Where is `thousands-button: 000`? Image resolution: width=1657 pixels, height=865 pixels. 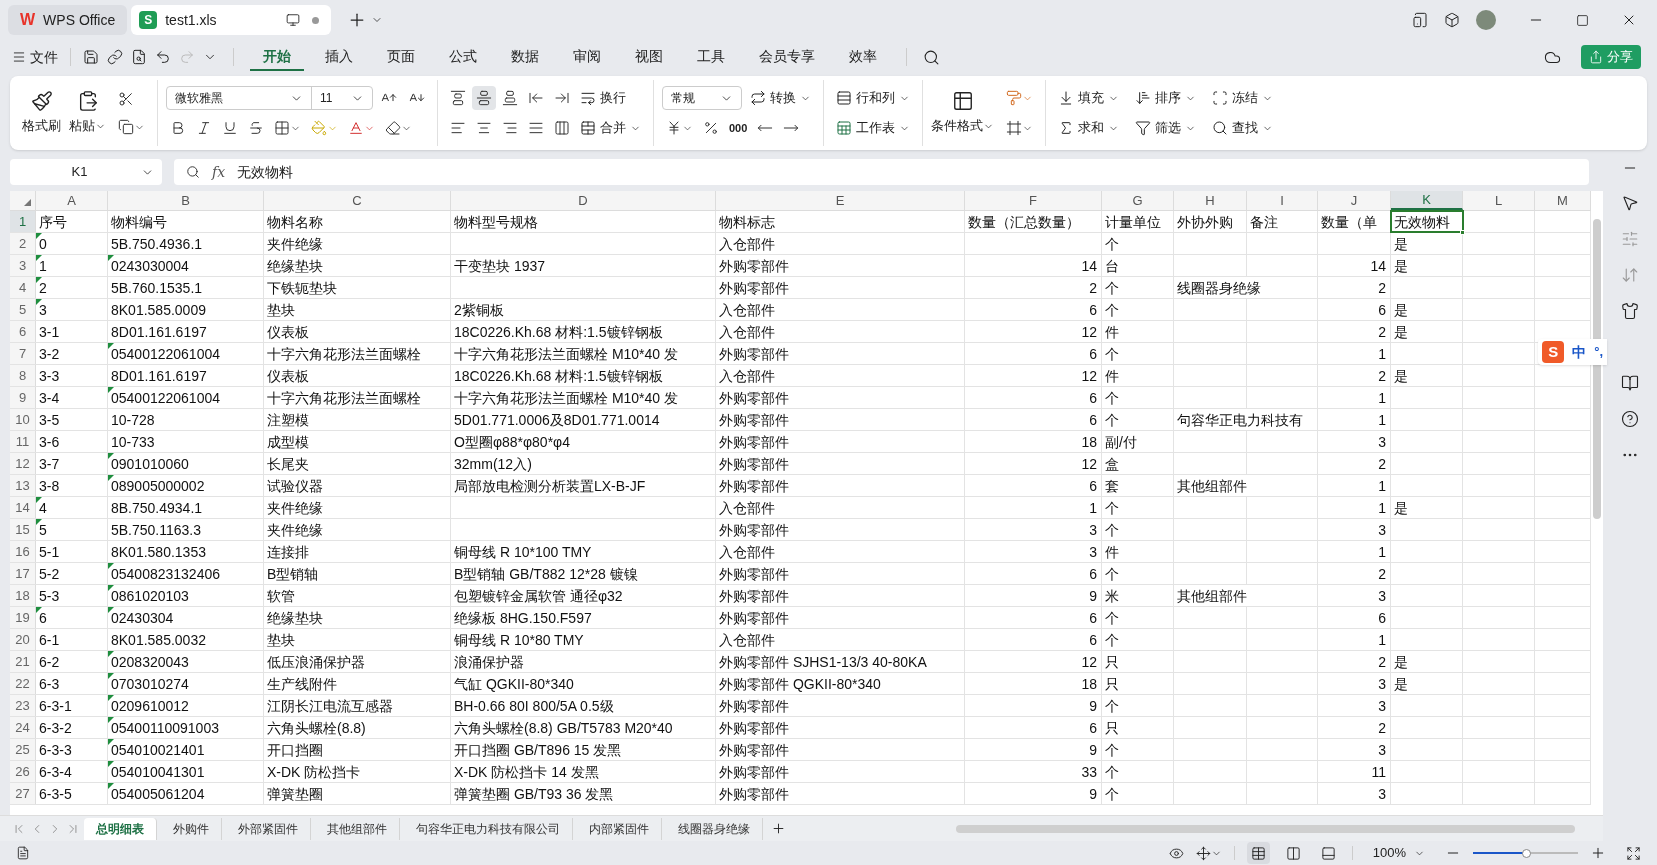
thousands-button: 000 is located at coordinates (738, 128).